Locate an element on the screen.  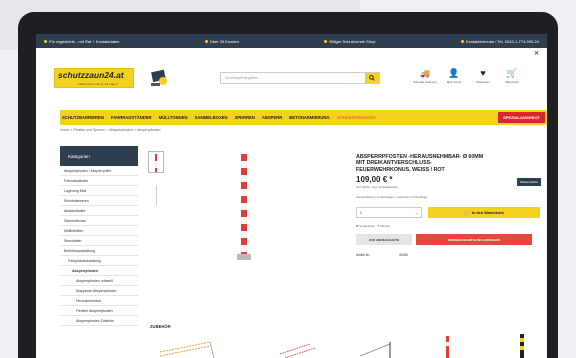
sidebar-item: Sammelboxen is located at coordinates (99, 221).